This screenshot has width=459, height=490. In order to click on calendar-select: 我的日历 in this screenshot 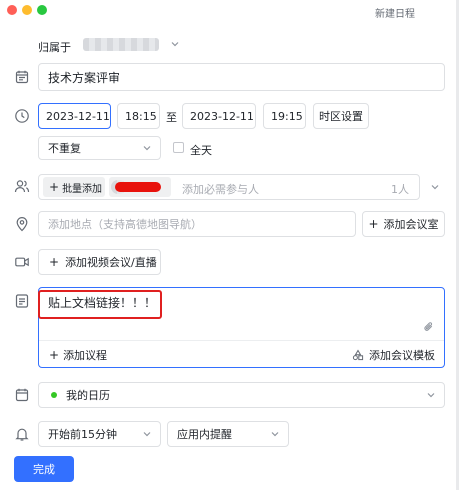, I will do `click(241, 395)`.